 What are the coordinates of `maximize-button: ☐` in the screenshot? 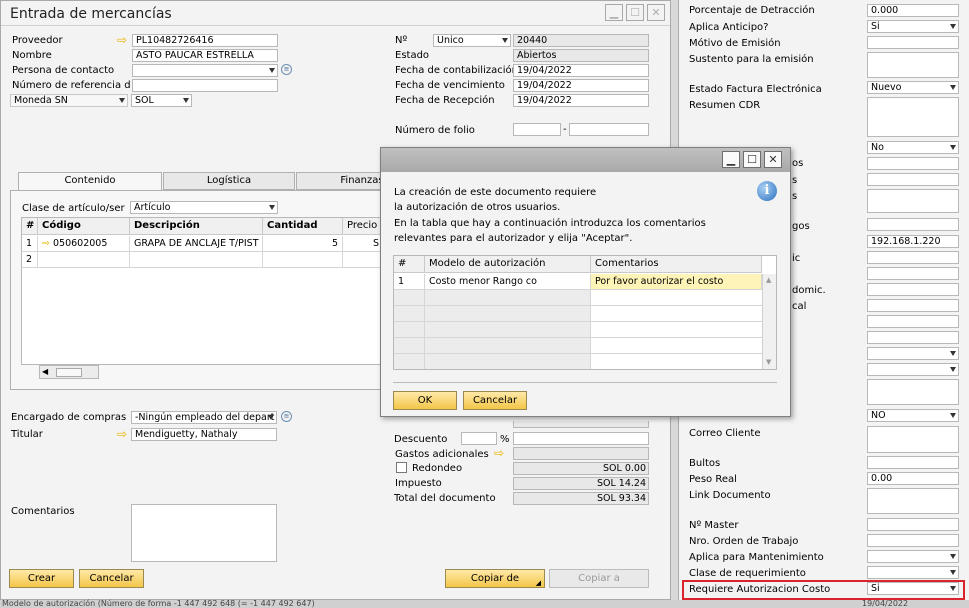 It's located at (635, 12).